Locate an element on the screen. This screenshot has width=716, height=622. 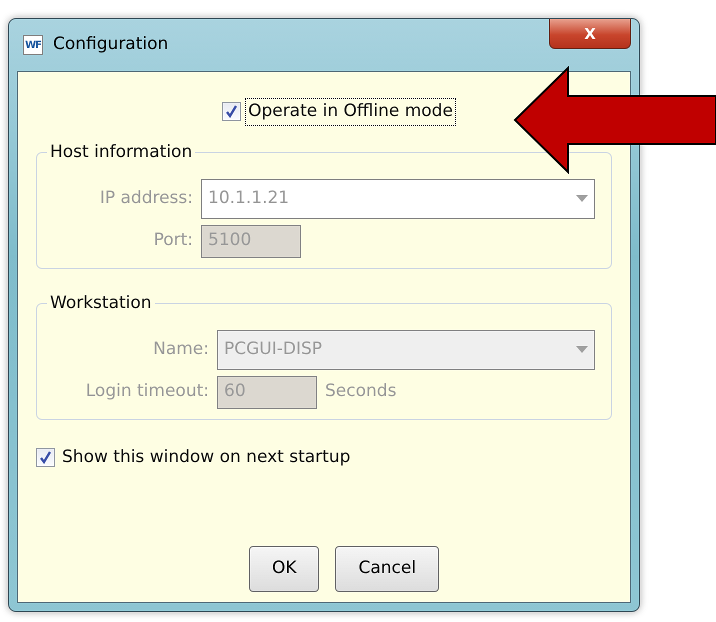
field-label: IP address: is located at coordinates (145, 198).